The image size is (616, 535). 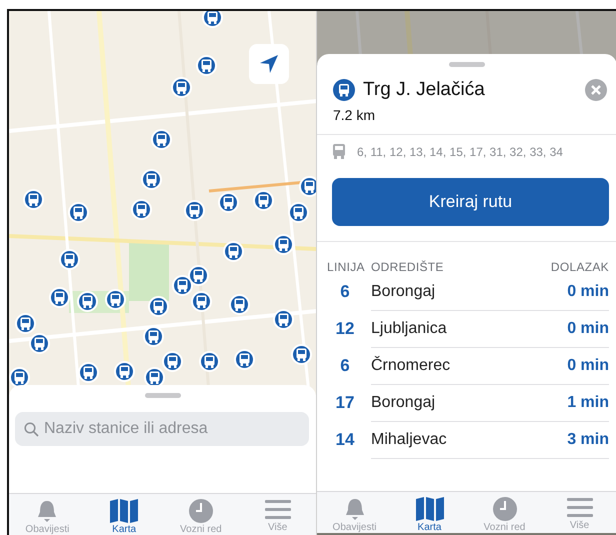 I want to click on destination: Mihaljevac, so click(x=409, y=440).